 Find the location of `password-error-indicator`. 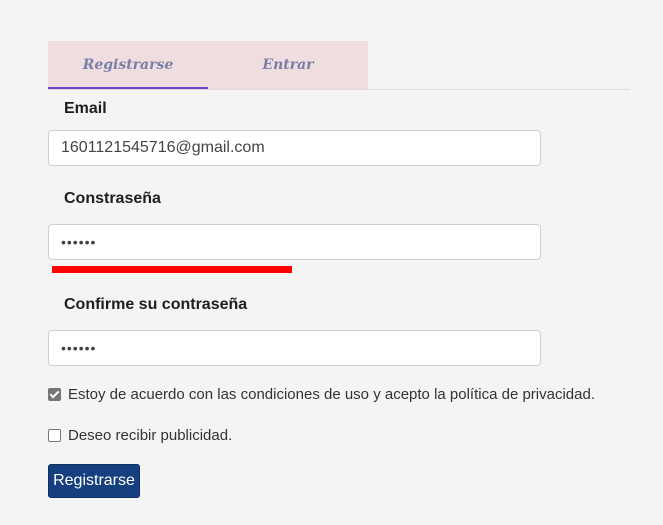

password-error-indicator is located at coordinates (172, 269).